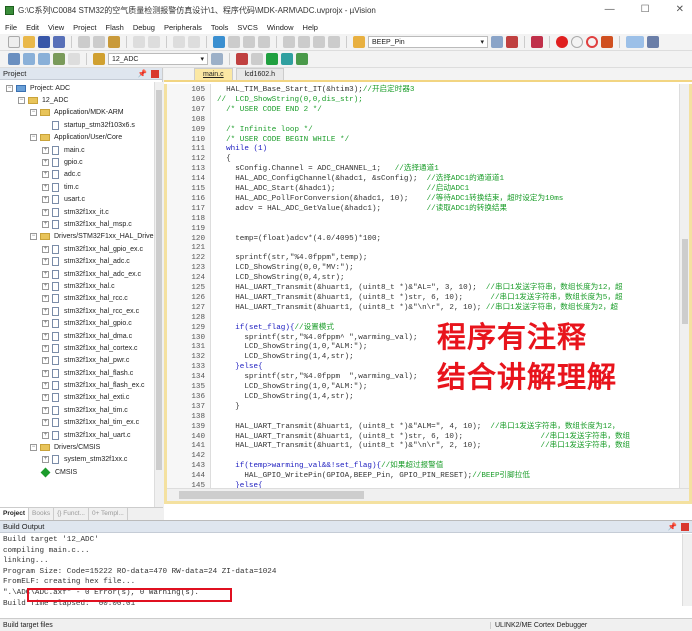  What do you see at coordinates (77, 138) in the screenshot?
I see `tree-item: − Application/User/Core` at bounding box center [77, 138].